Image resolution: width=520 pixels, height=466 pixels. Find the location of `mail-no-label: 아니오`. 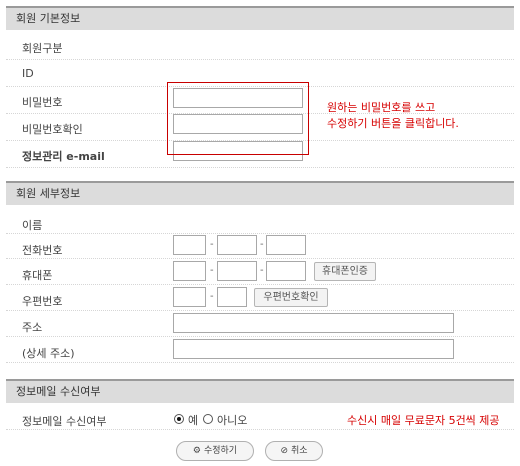

mail-no-label: 아니오 is located at coordinates (232, 420).